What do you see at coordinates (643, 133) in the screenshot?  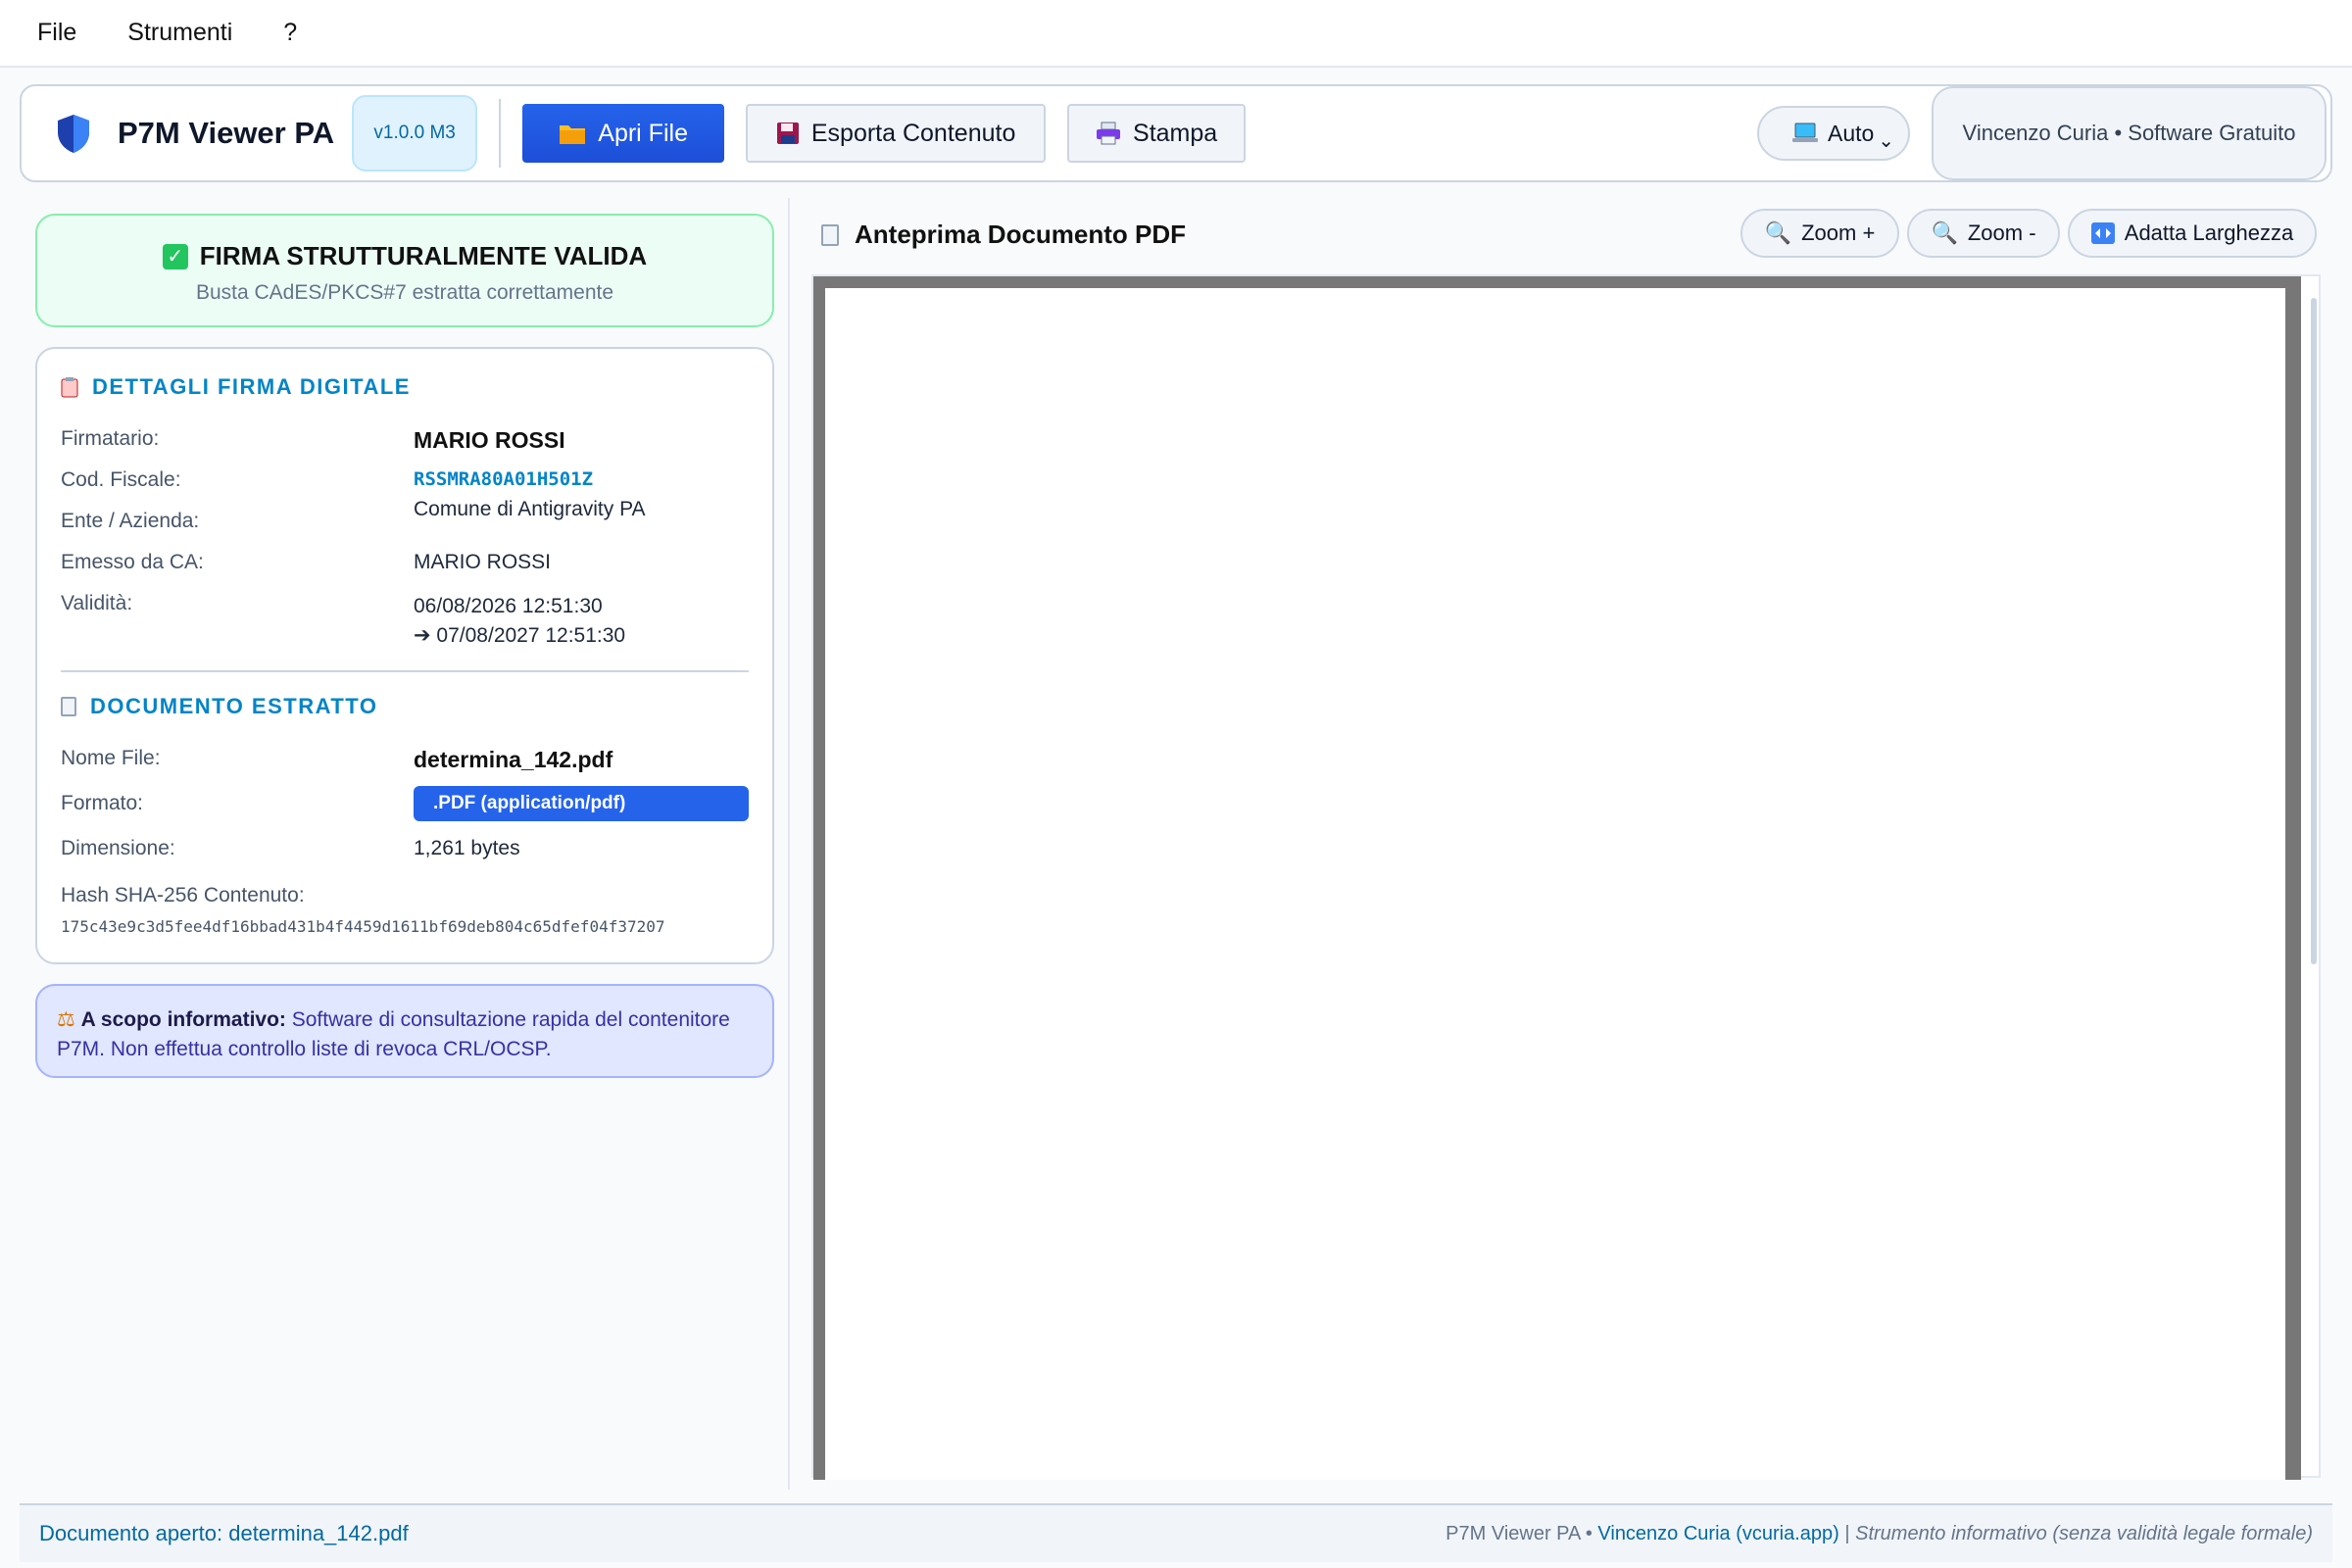 I see `open-file-label: Apri File` at bounding box center [643, 133].